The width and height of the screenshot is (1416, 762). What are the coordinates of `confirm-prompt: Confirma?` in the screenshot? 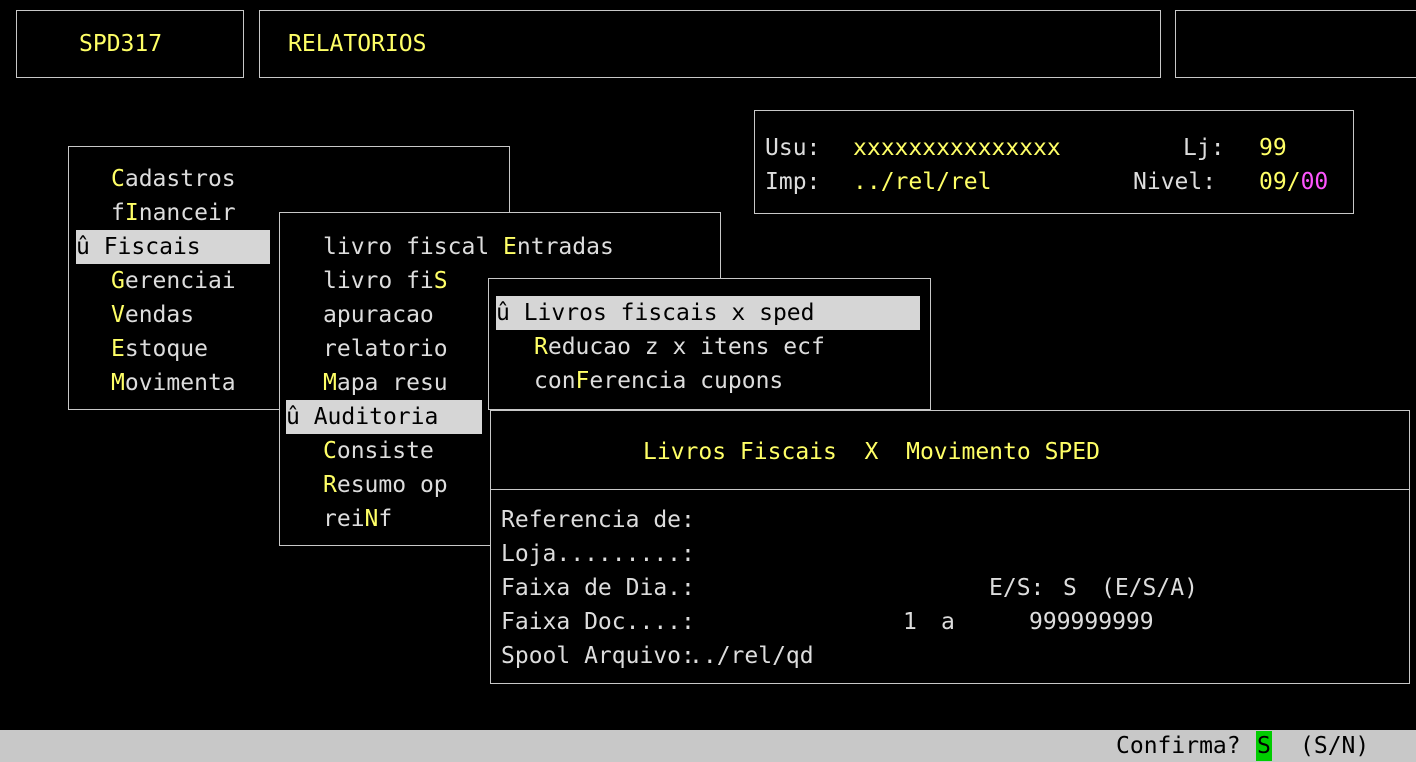 It's located at (1178, 746).